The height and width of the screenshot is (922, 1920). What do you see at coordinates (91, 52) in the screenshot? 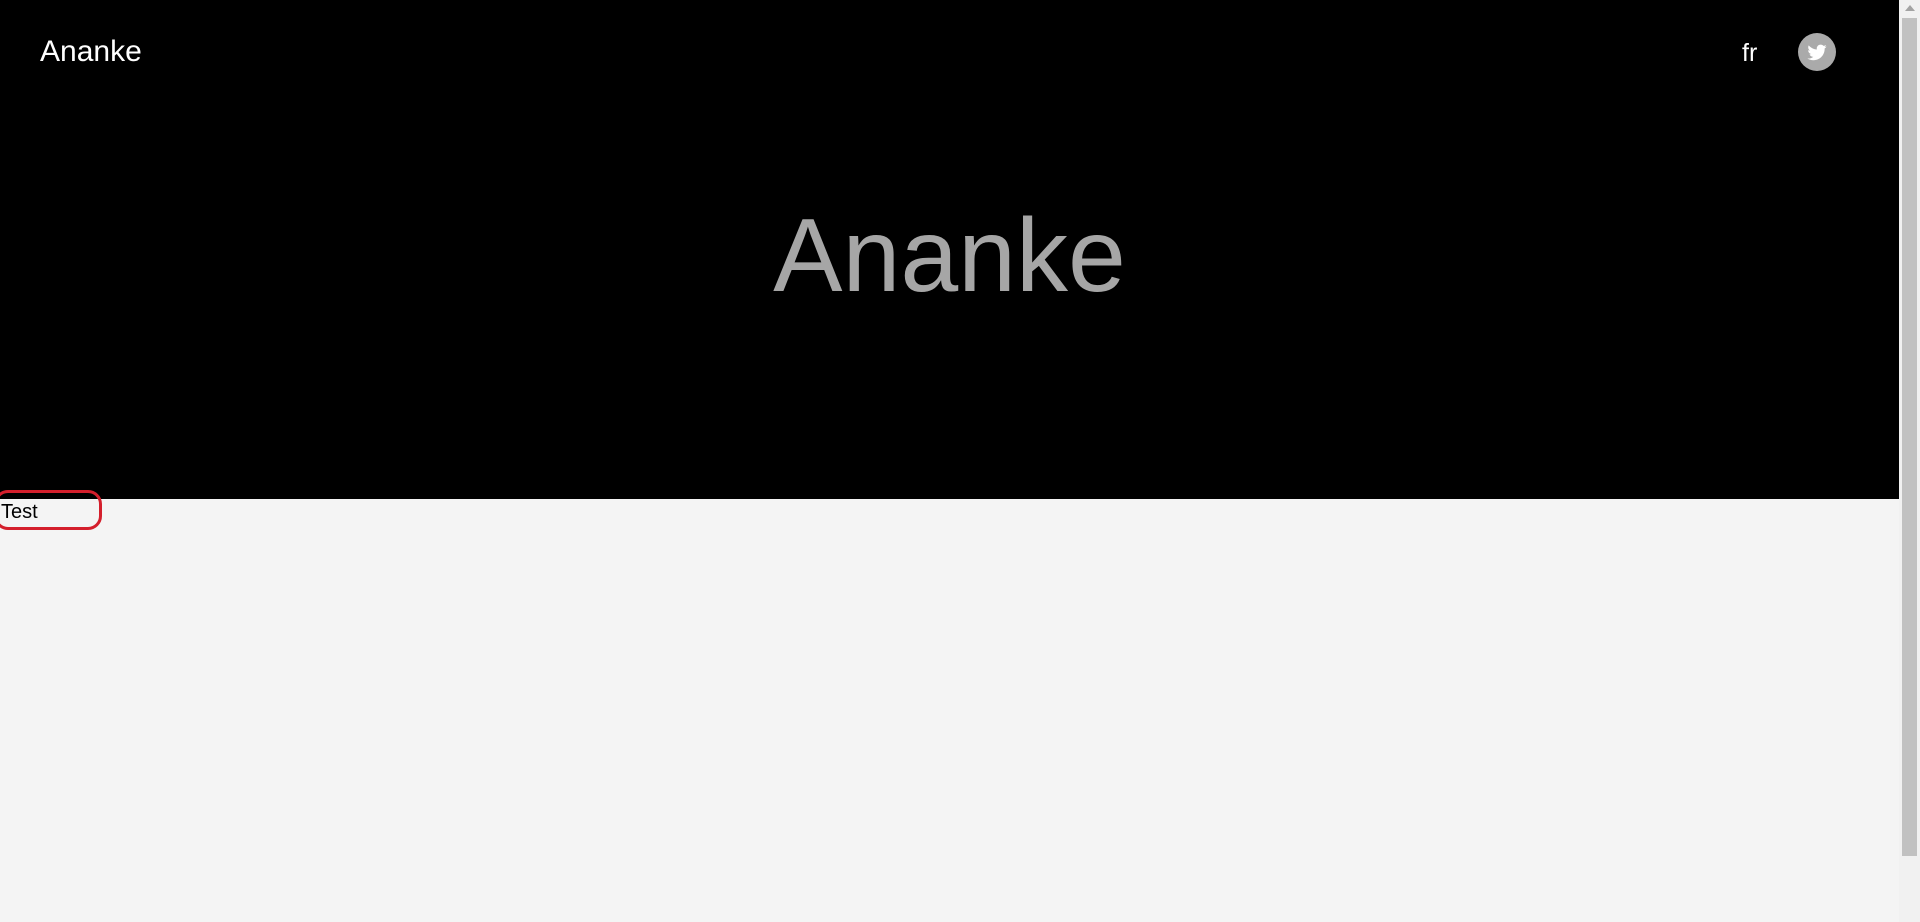
I see `site-brand-link: Ananke` at bounding box center [91, 52].